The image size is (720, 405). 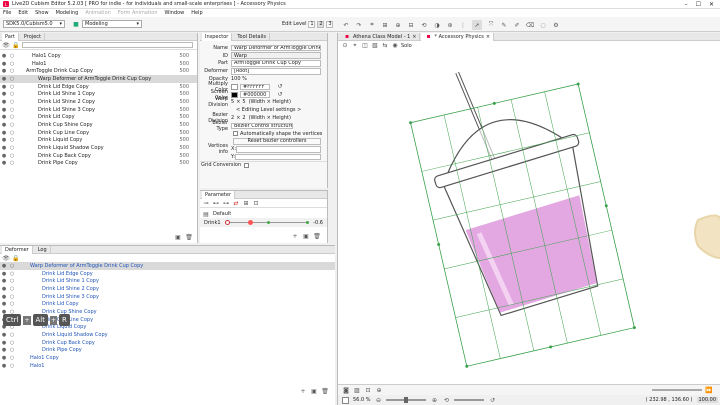 What do you see at coordinates (234, 94) in the screenshot?
I see `screen-color-swatch` at bounding box center [234, 94].